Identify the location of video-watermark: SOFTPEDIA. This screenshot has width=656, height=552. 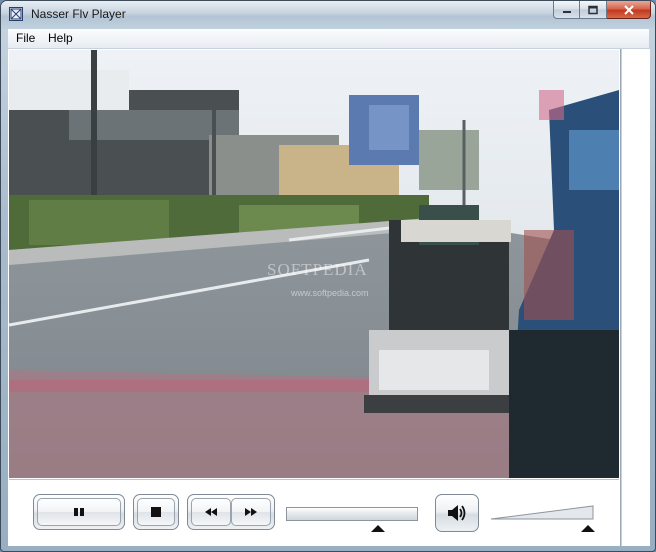
(317, 269).